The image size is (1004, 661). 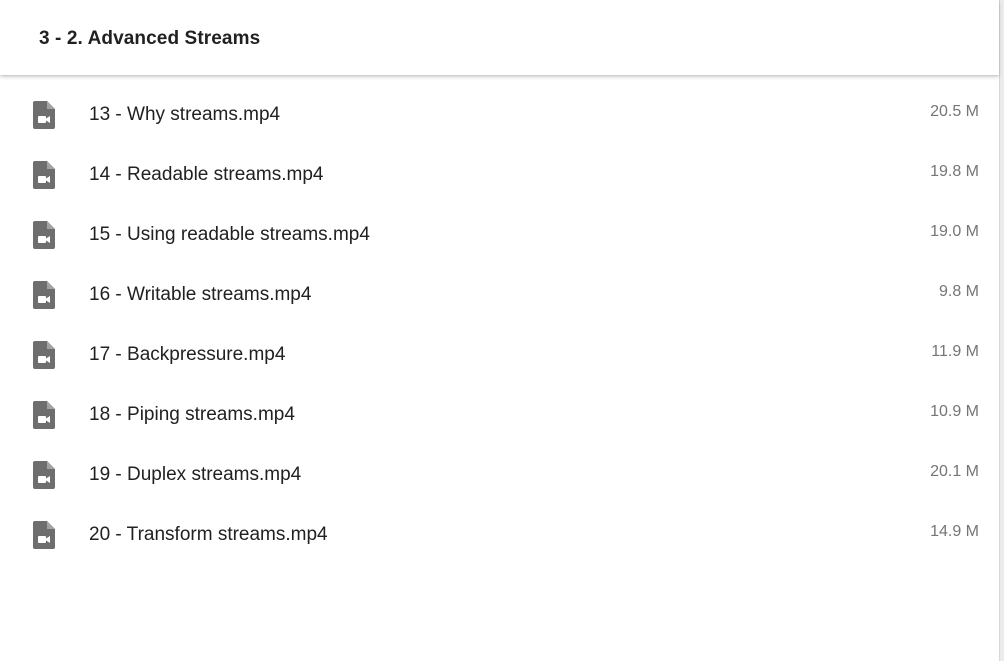 I want to click on file-row: 18 - Piping streams.mp4 10.9 M, so click(x=499, y=415).